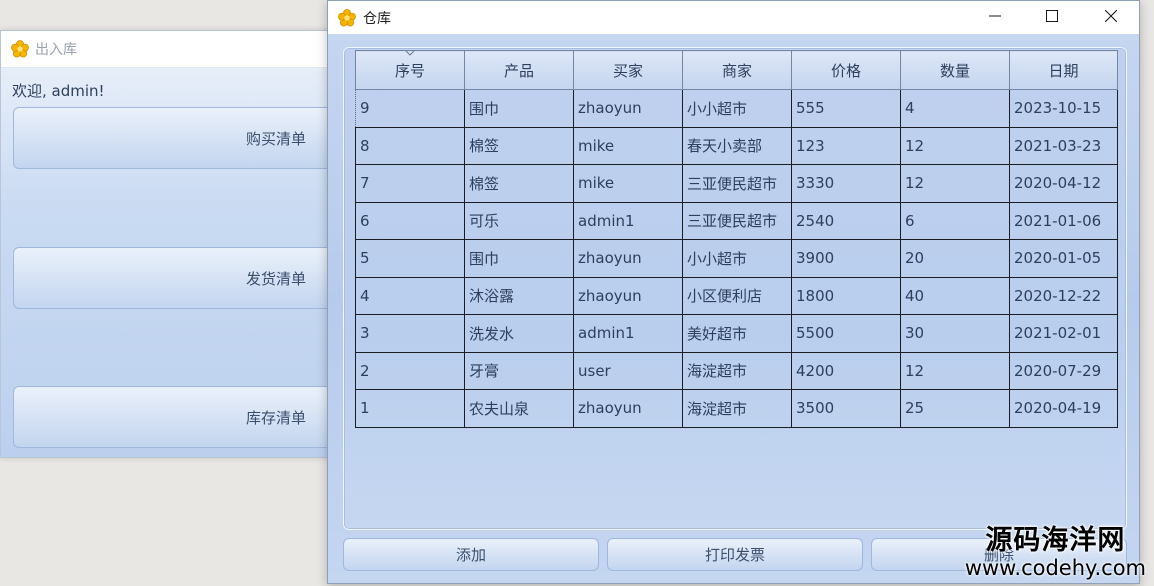  What do you see at coordinates (955, 295) in the screenshot?
I see `table-cell: 40` at bounding box center [955, 295].